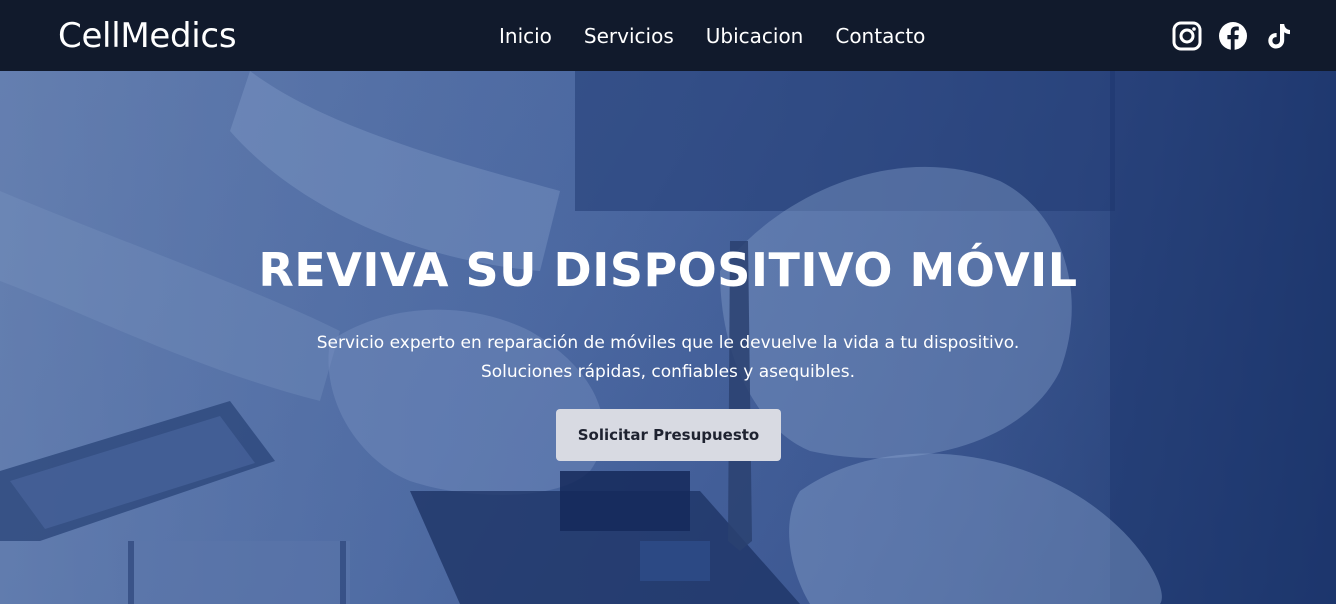  Describe the element at coordinates (668, 435) in the screenshot. I see `request-quote-button: Solicitar Presupuesto` at that location.